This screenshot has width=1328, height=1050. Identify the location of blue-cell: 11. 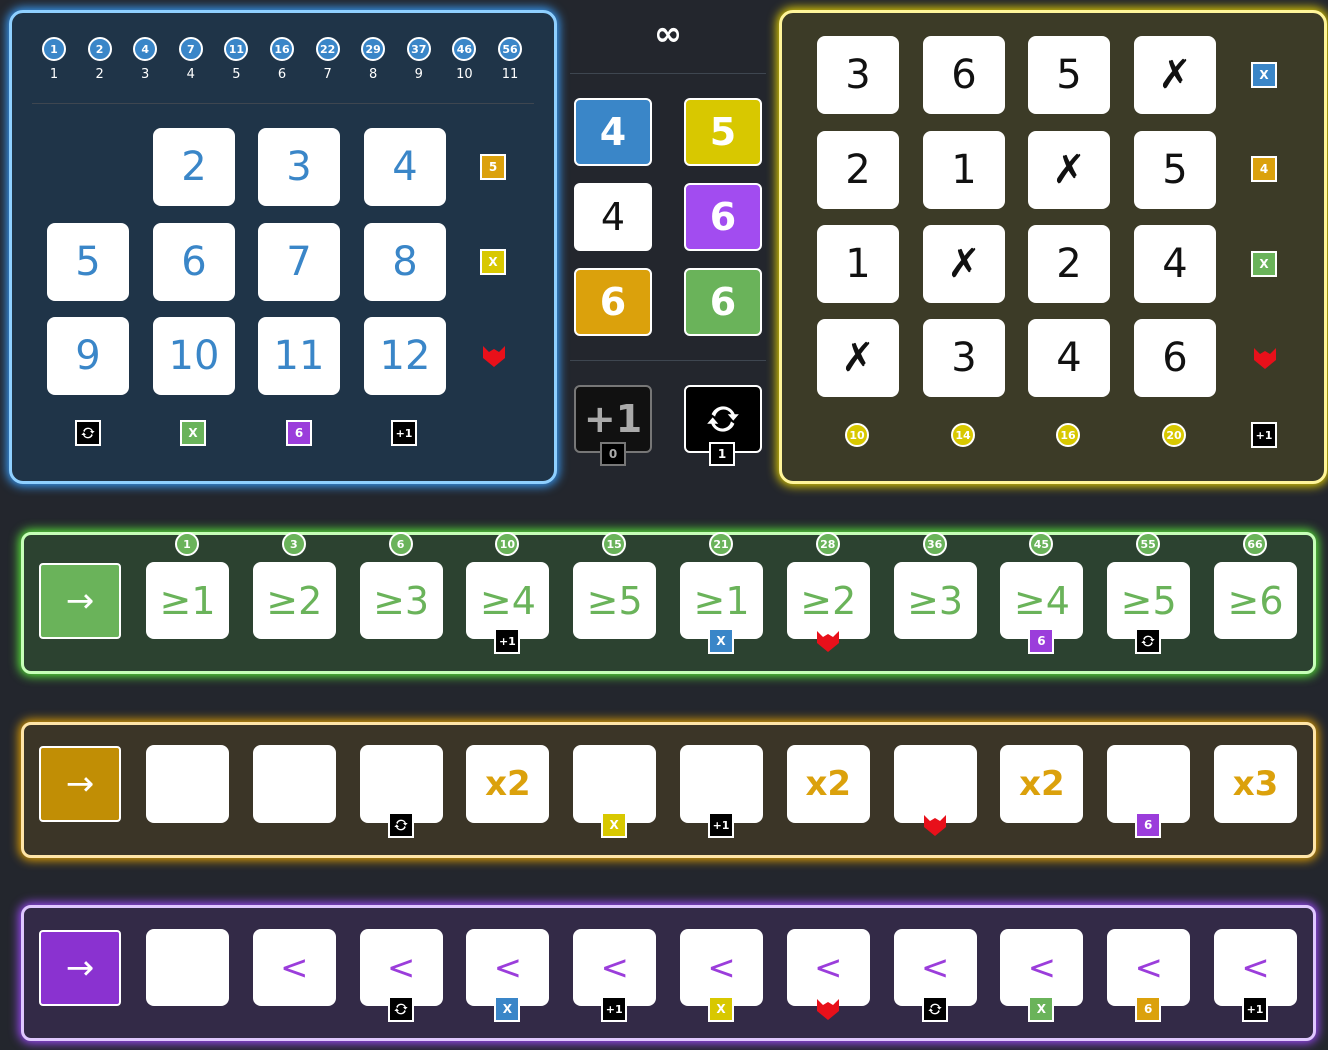
(299, 356).